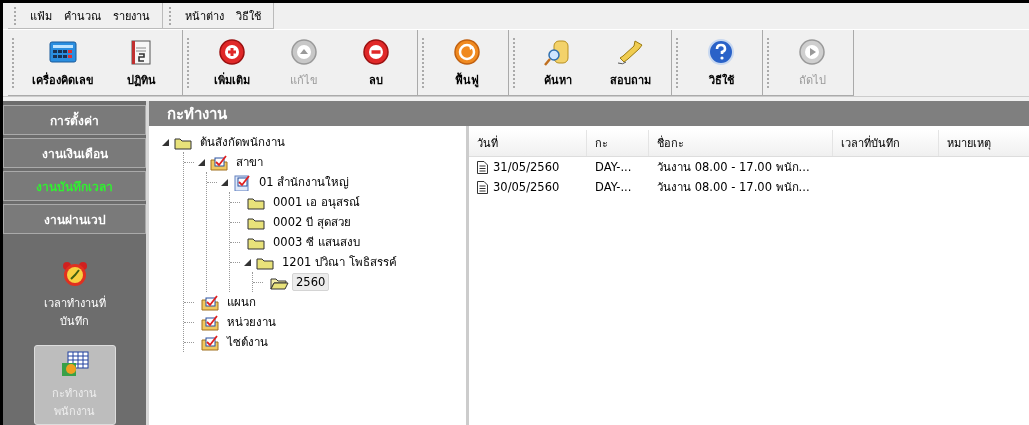 Image resolution: width=1029 pixels, height=425 pixels. I want to click on toolbar-button: ปฏิทิน, so click(141, 62).